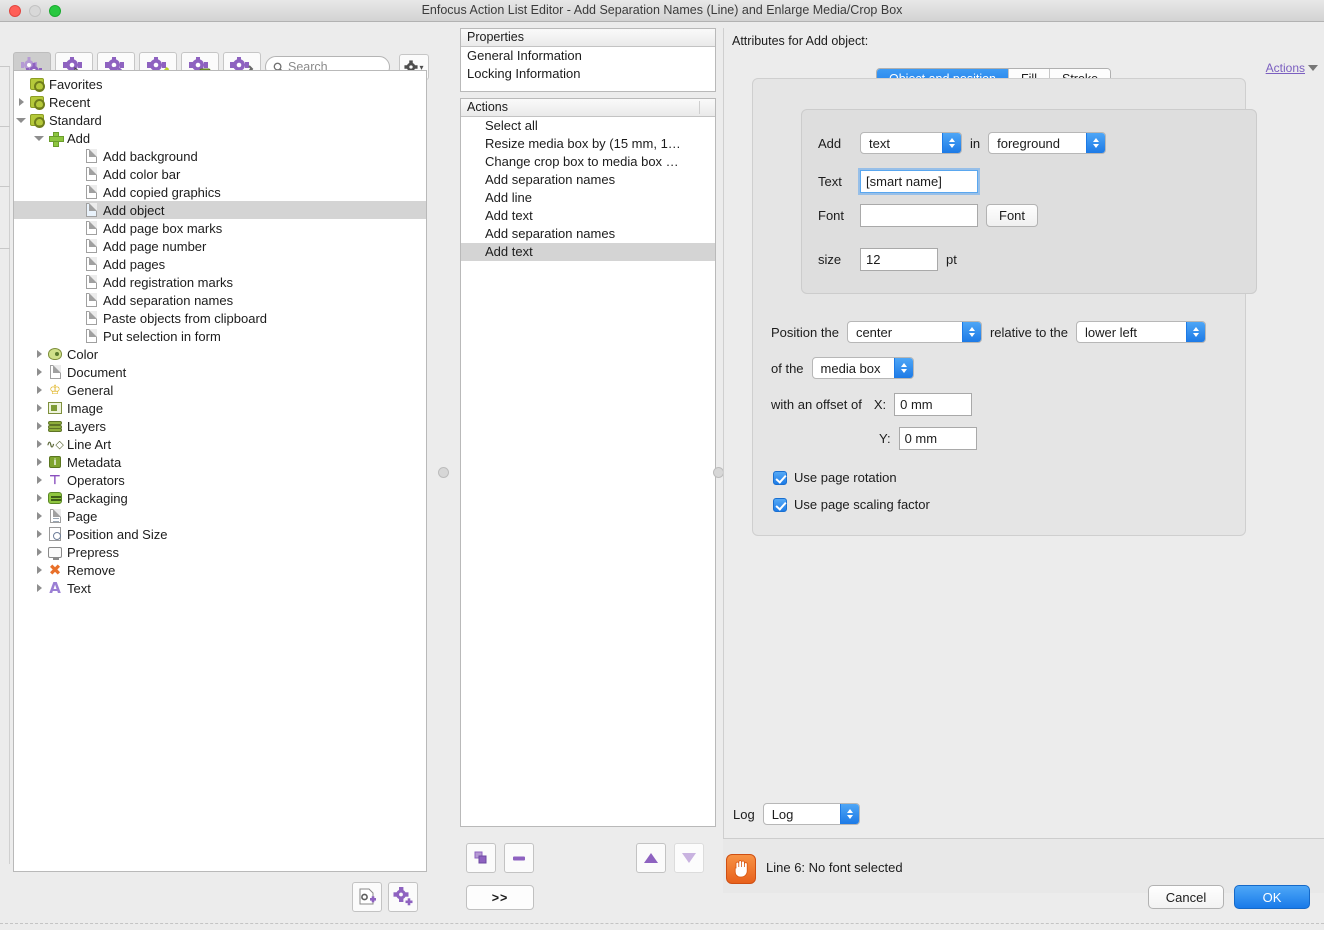 The image size is (1324, 930). Describe the element at coordinates (220, 552) in the screenshot. I see `tree-item-prepress: Prepress` at that location.